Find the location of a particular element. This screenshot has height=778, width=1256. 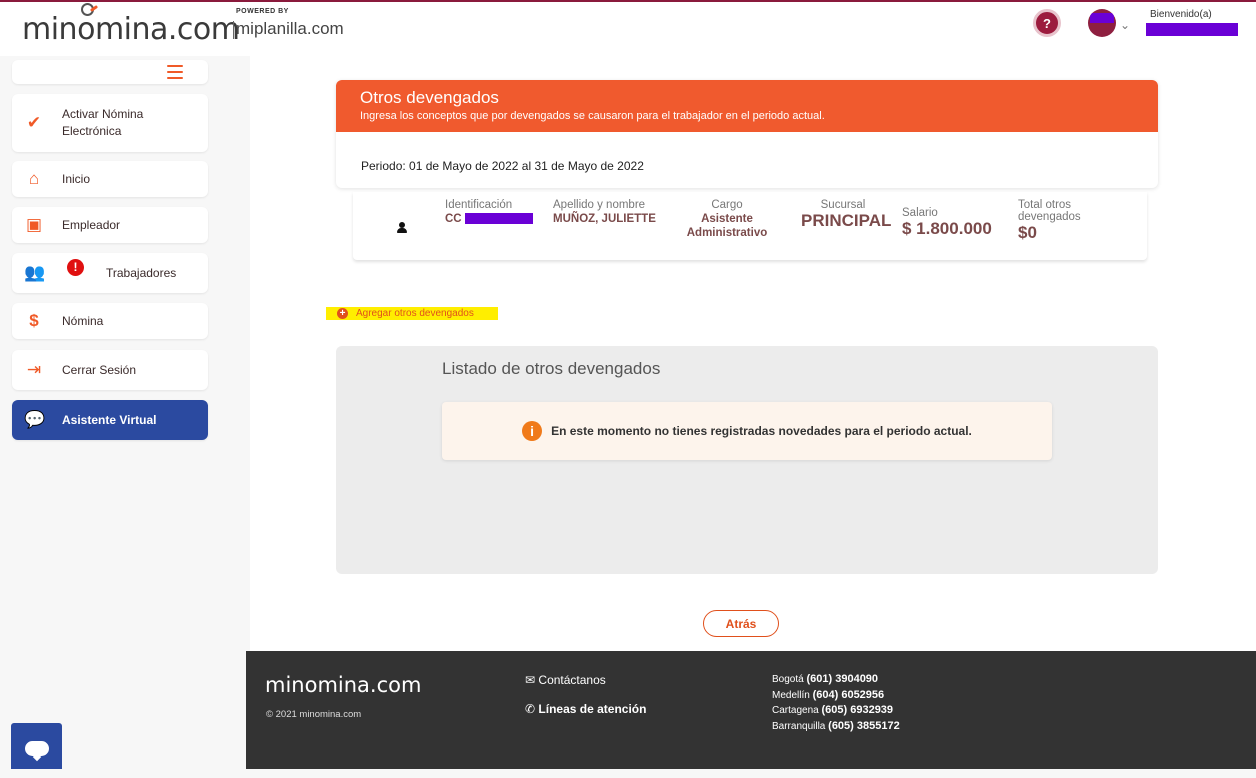

phone-item: Cartagena (605) 6932939 is located at coordinates (833, 710).